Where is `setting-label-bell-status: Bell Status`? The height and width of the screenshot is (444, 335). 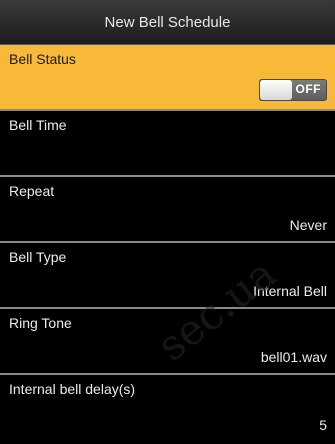
setting-label-bell-status: Bell Status is located at coordinates (42, 59).